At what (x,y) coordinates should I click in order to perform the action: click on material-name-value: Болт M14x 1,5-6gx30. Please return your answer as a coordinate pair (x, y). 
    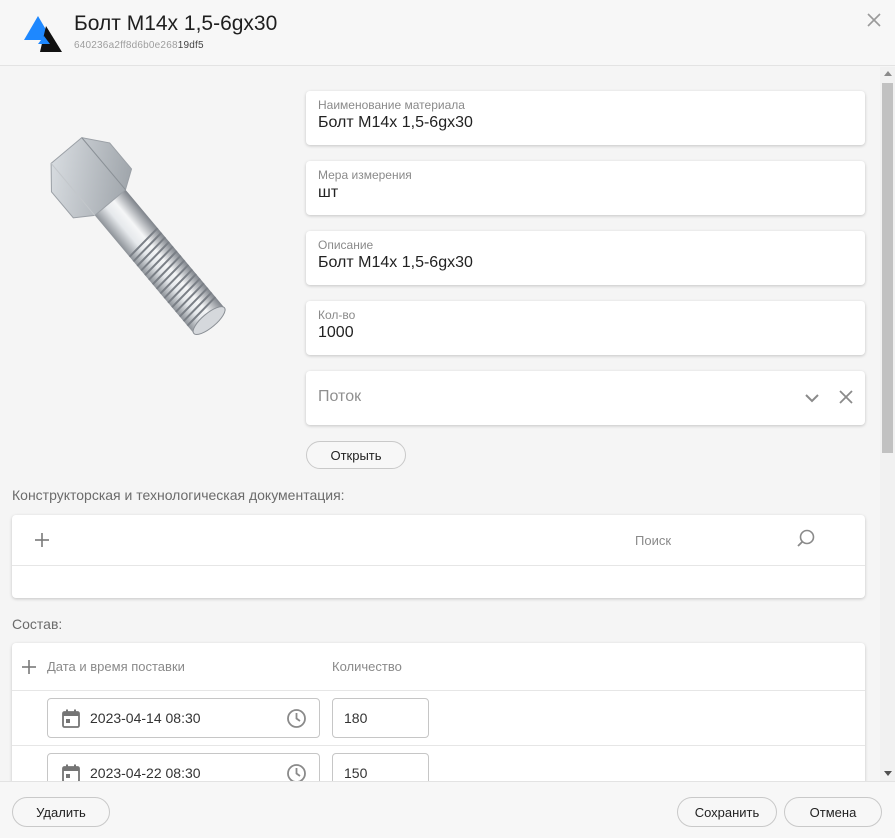
    Looking at the image, I should click on (395, 123).